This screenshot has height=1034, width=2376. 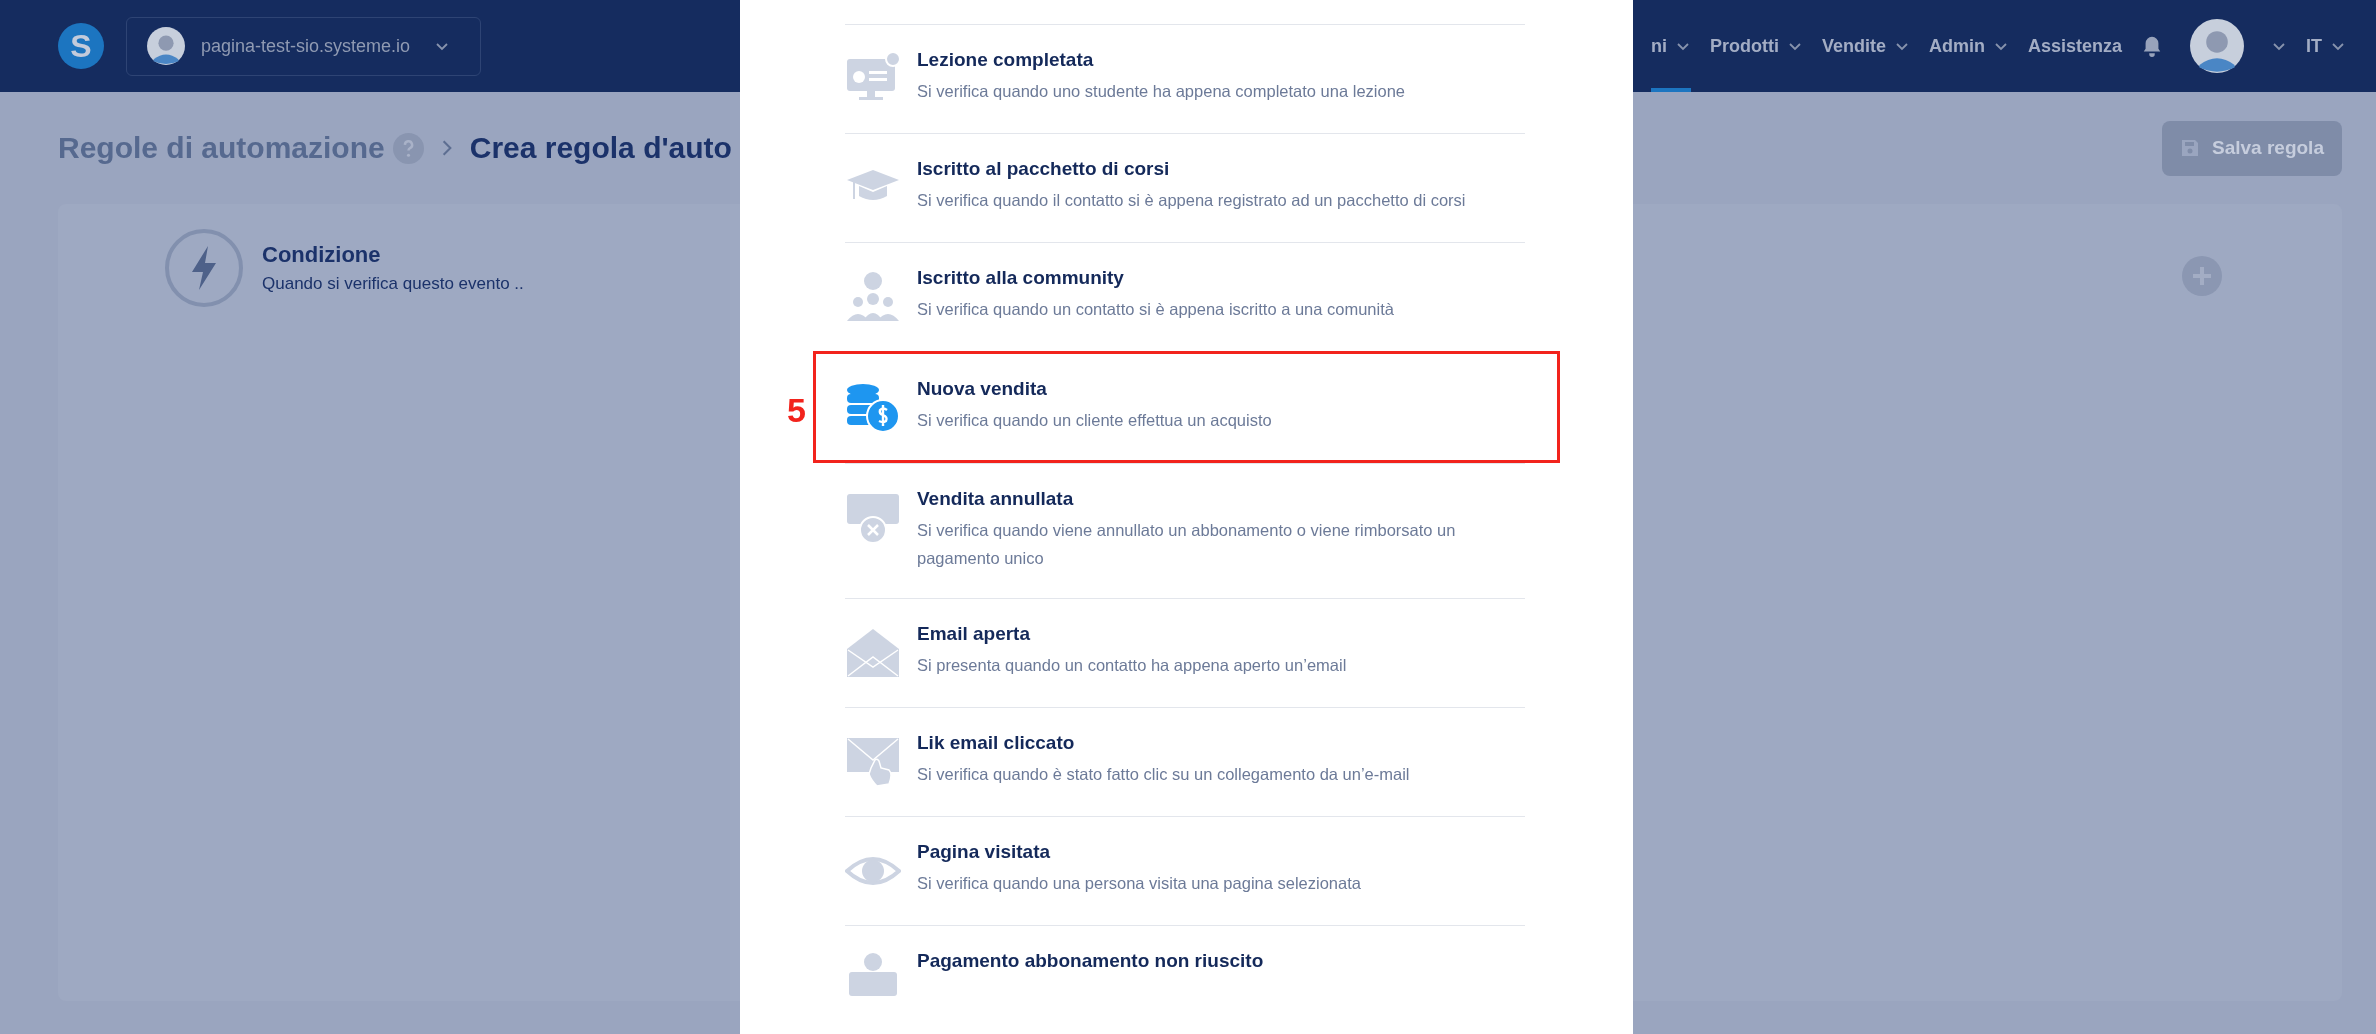 What do you see at coordinates (600, 148) in the screenshot?
I see `page-title: Crea regola d'auto` at bounding box center [600, 148].